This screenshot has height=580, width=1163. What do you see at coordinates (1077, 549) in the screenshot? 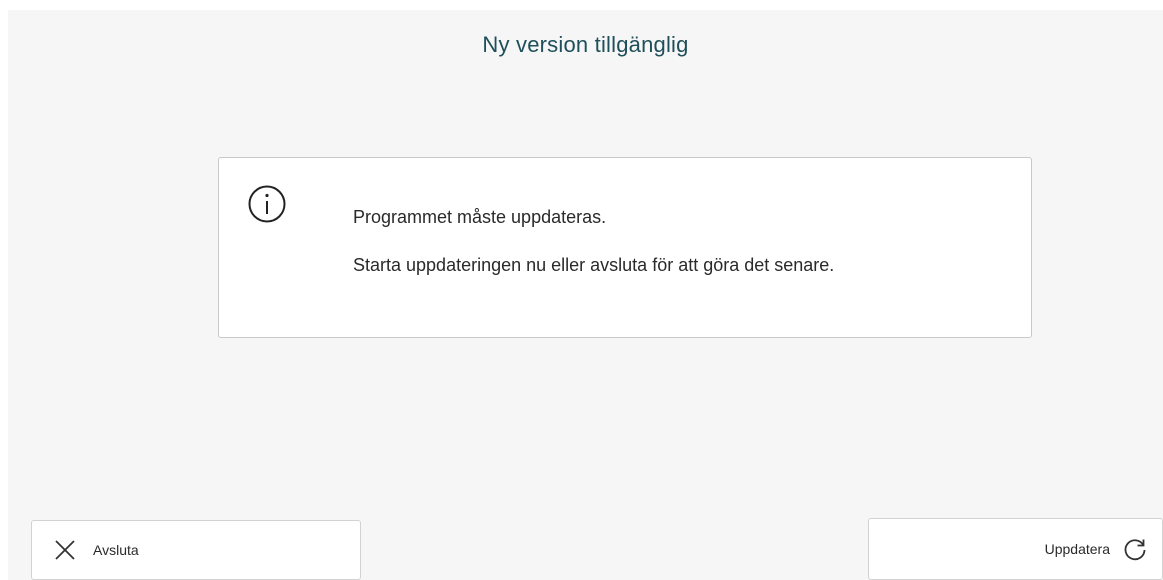
I see `update-button-label: Uppdatera` at bounding box center [1077, 549].